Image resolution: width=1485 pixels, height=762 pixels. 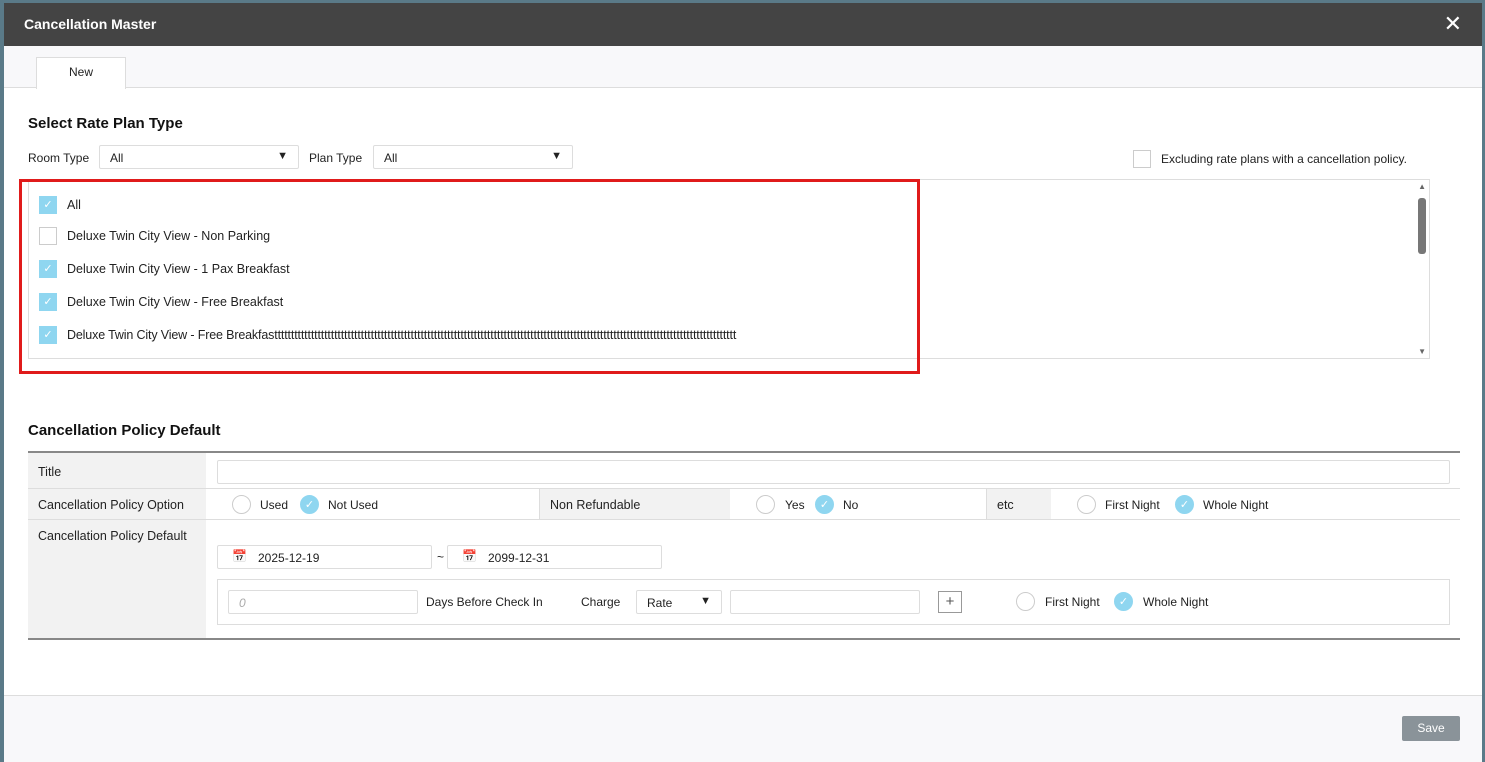 What do you see at coordinates (323, 602) in the screenshot?
I see `days-input: 0` at bounding box center [323, 602].